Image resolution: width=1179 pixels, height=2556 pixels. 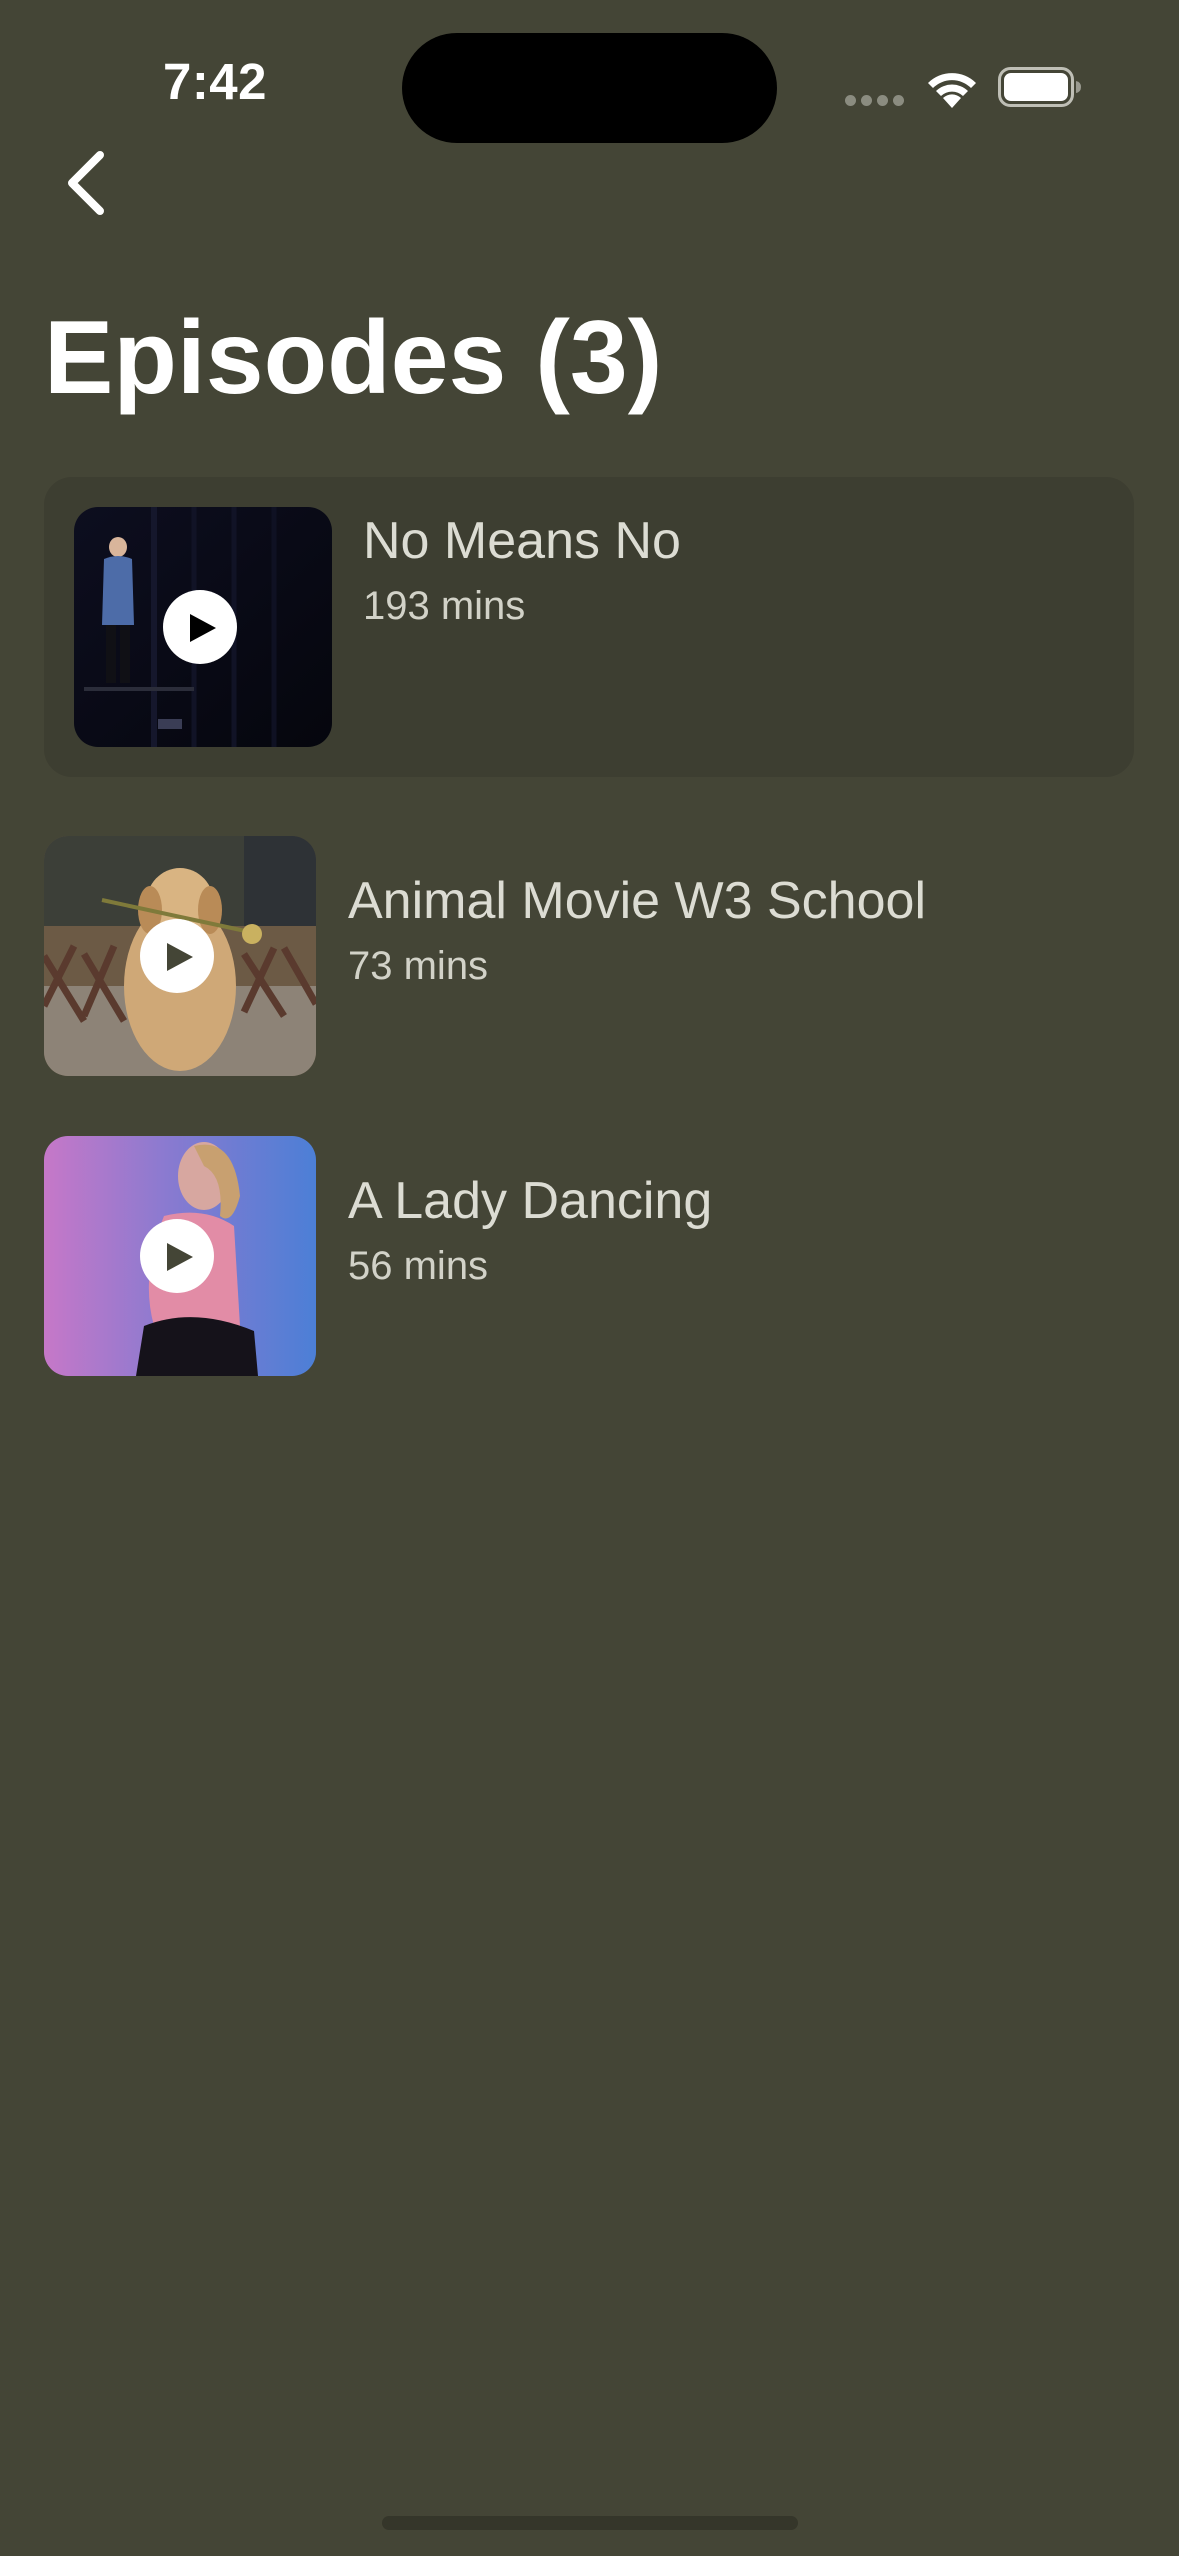 What do you see at coordinates (952, 88) in the screenshot?
I see `wifi-icon` at bounding box center [952, 88].